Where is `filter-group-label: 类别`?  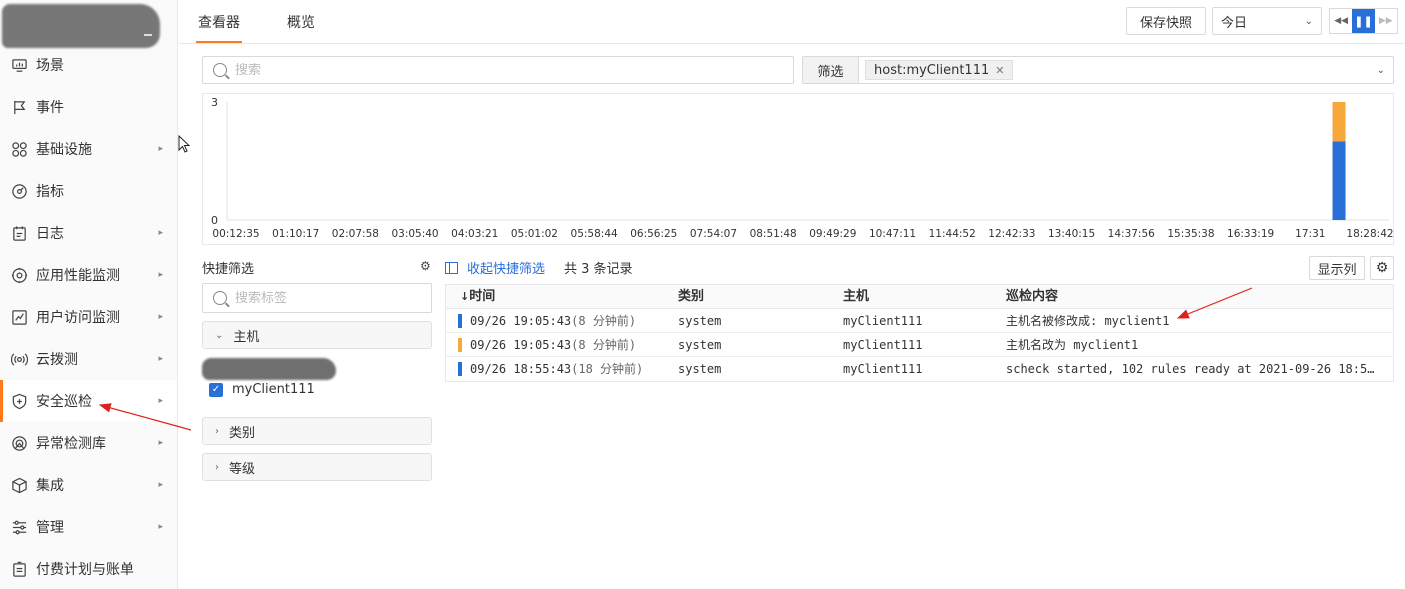 filter-group-label: 类别 is located at coordinates (242, 433).